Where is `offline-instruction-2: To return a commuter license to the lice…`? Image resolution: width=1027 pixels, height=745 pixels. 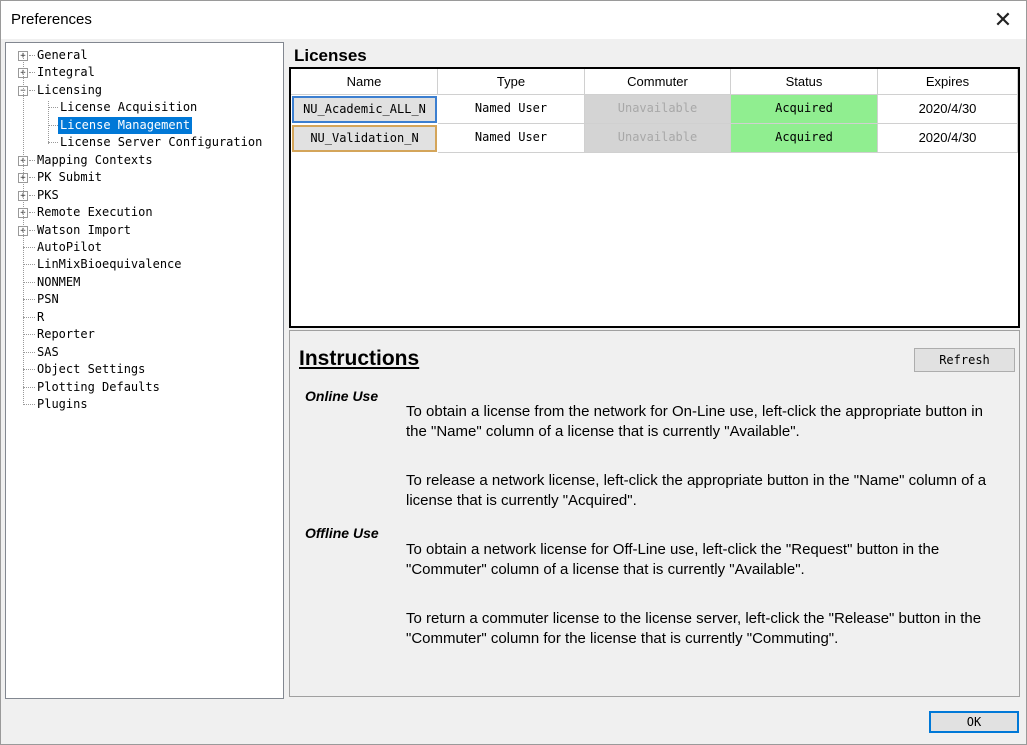 offline-instruction-2: To return a commuter license to the lice… is located at coordinates (694, 628).